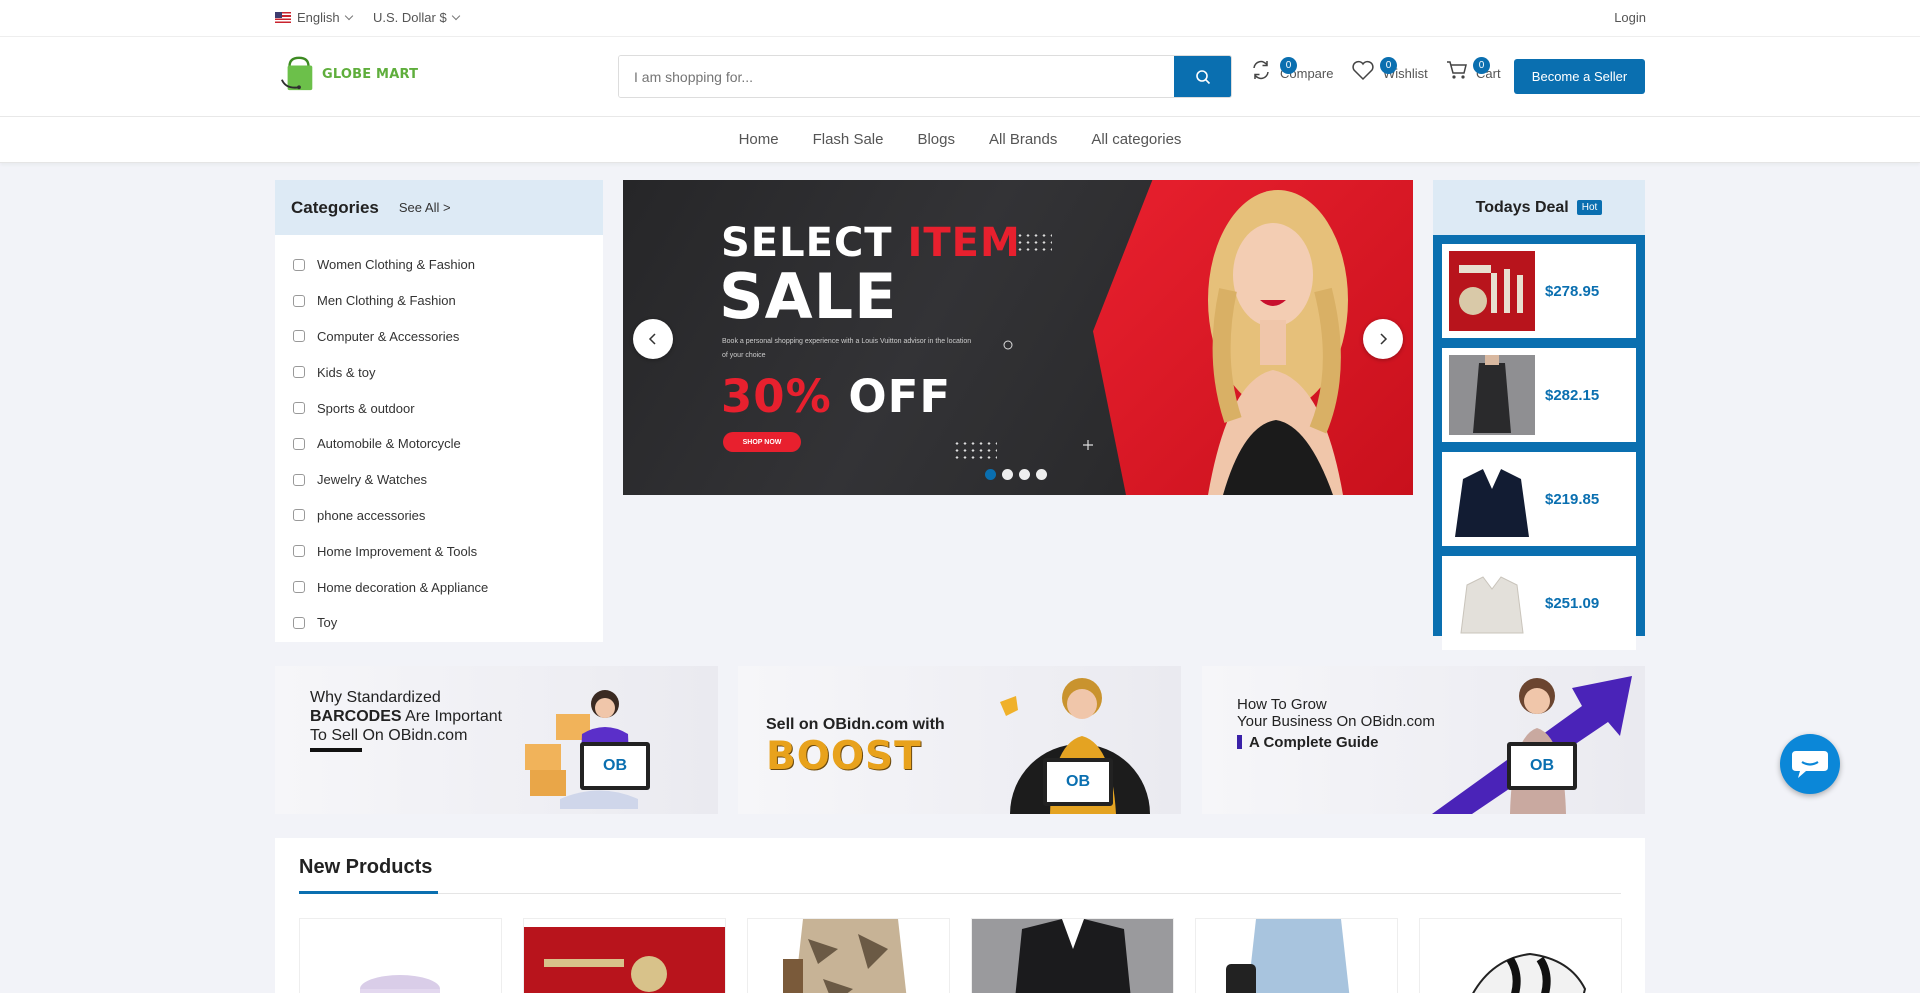  Describe the element at coordinates (388, 336) in the screenshot. I see `category-label: Computer & Accessories` at that location.